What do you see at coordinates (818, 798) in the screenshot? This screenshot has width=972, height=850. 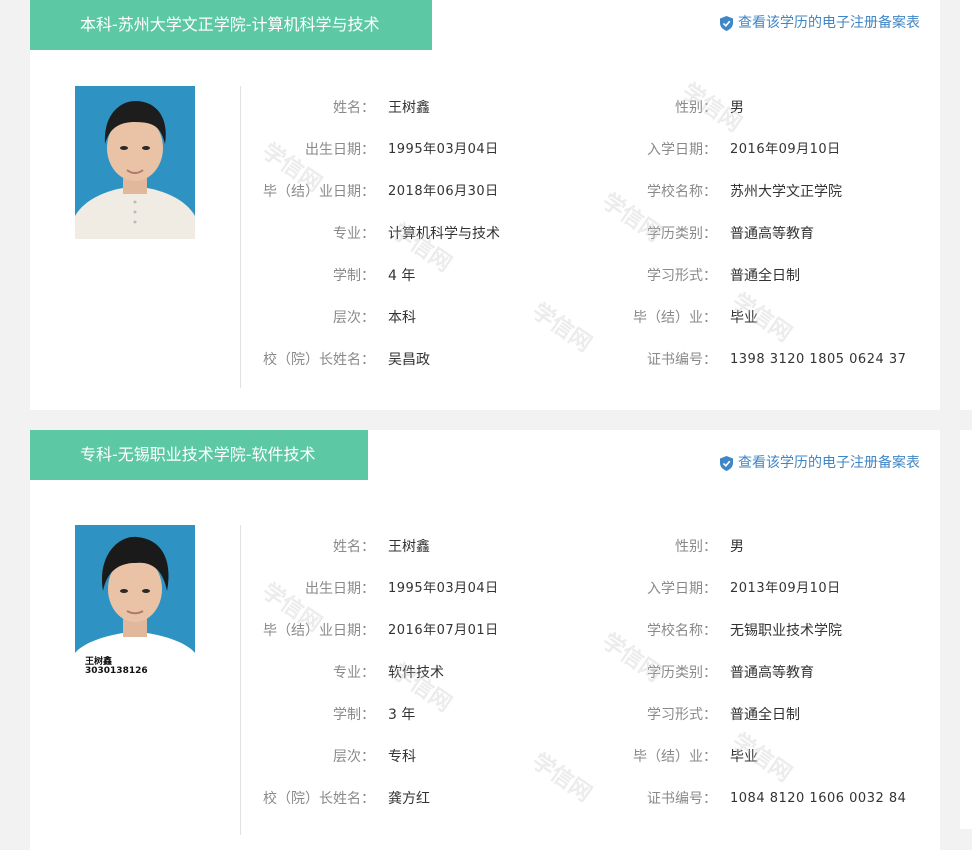 I see `certificate-number-value: 1084 8120 1606 0032 84` at bounding box center [818, 798].